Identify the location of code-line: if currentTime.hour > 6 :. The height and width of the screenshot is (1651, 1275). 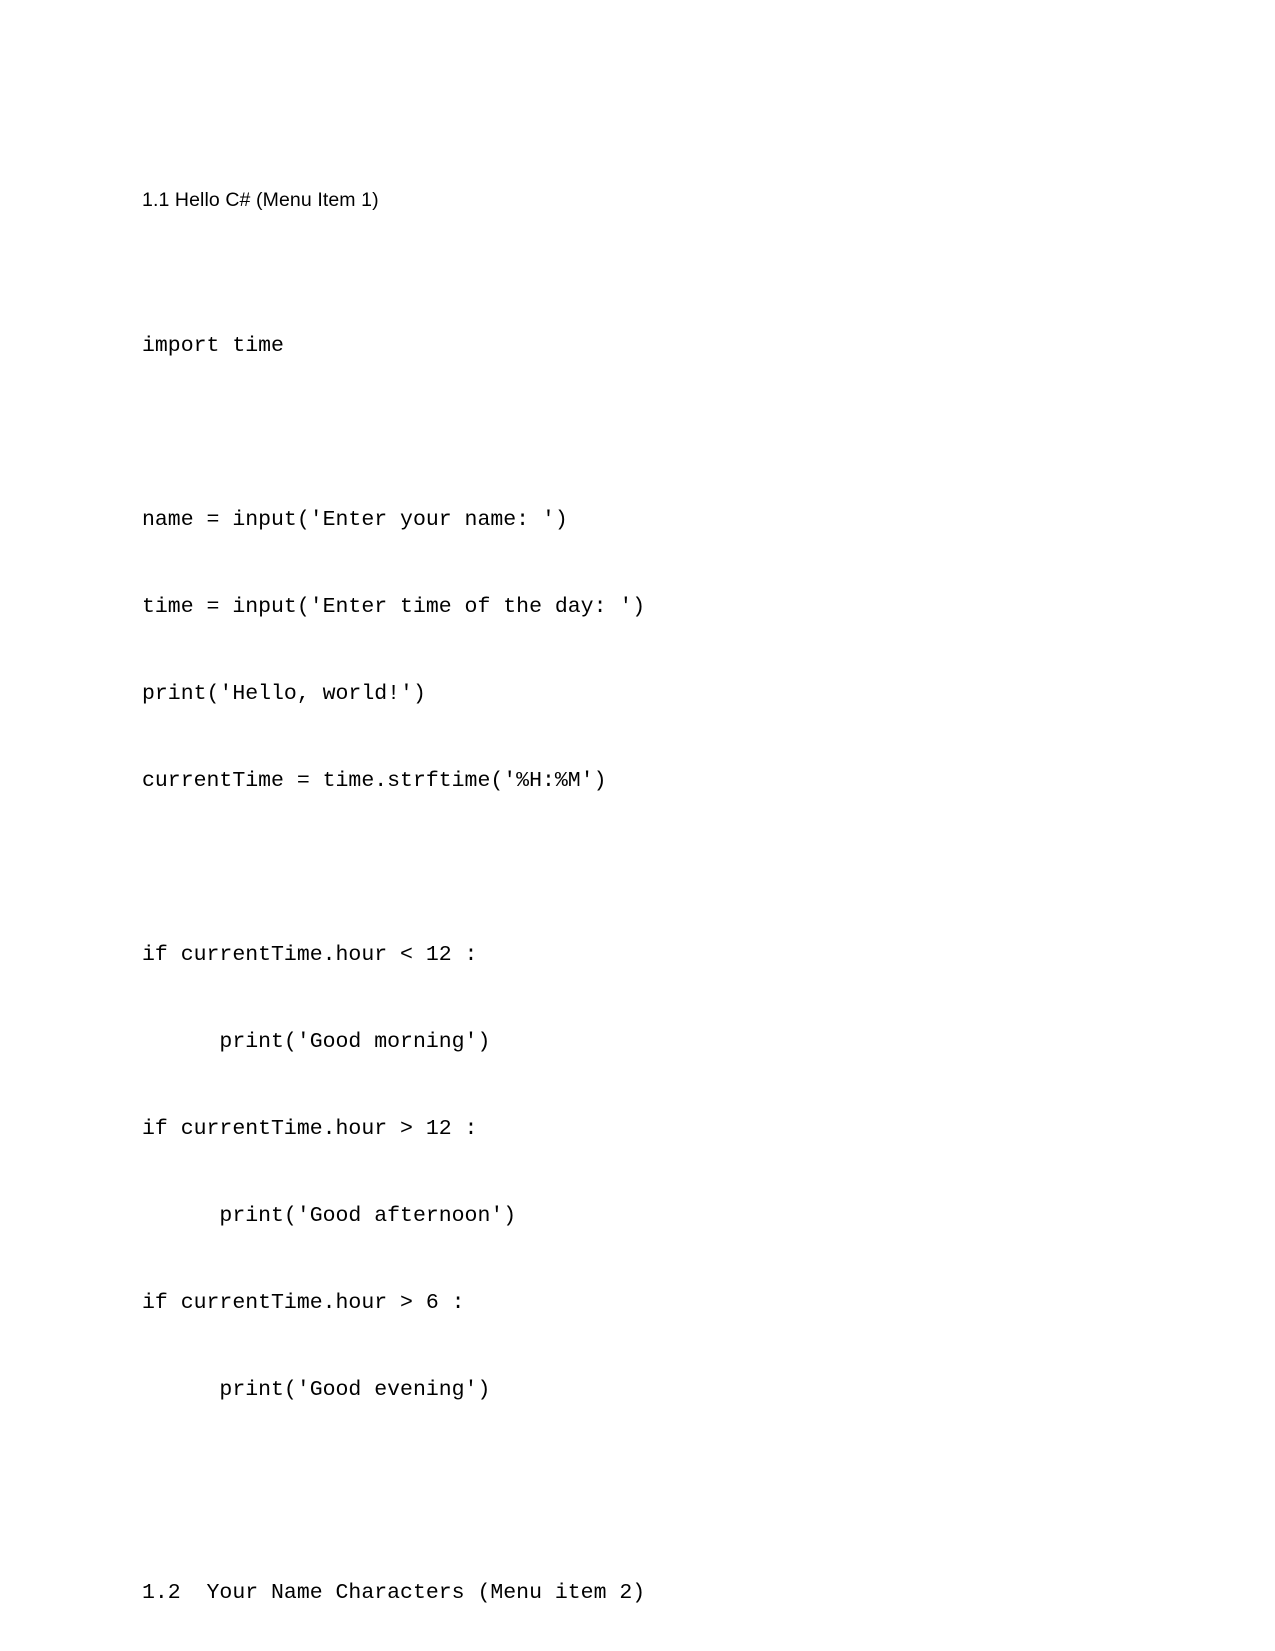
(303, 1303).